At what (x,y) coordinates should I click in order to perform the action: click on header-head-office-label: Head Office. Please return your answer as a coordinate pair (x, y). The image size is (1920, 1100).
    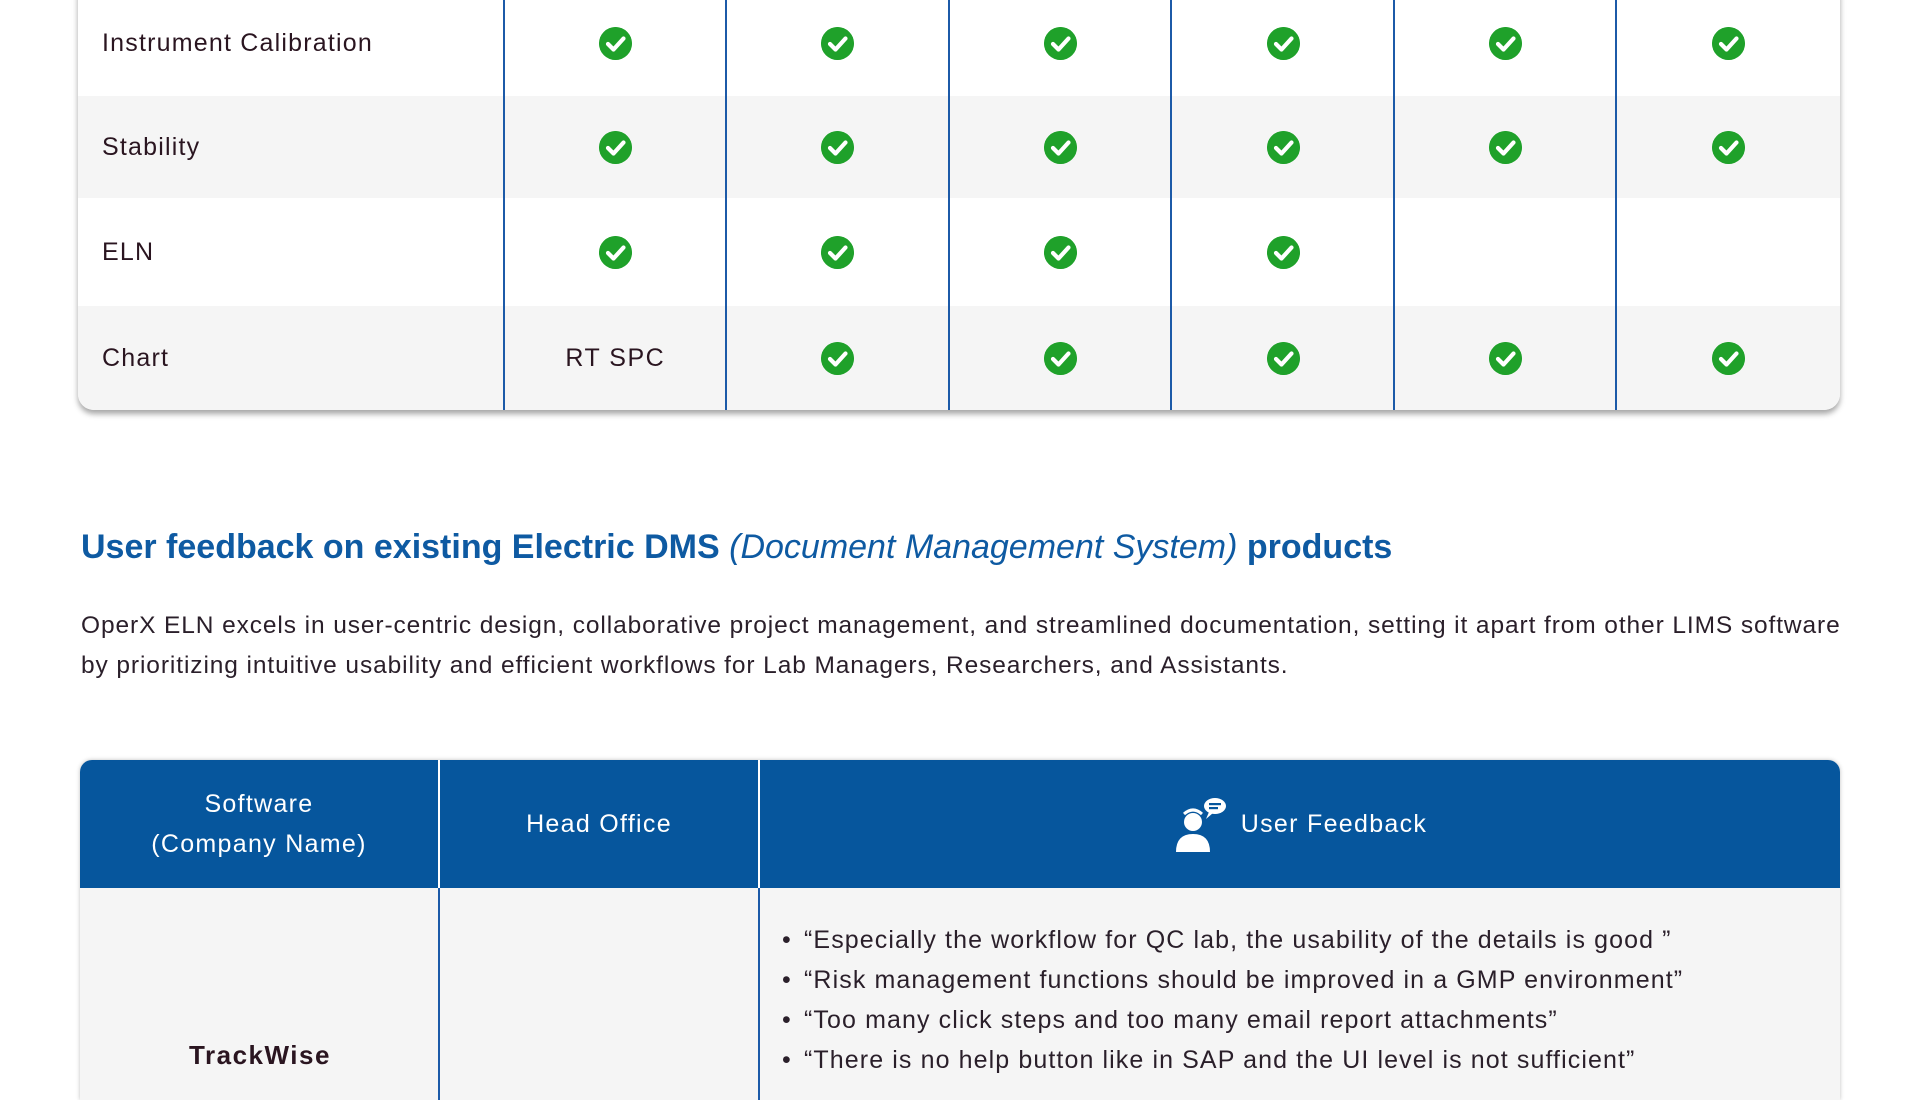
    Looking at the image, I should click on (599, 824).